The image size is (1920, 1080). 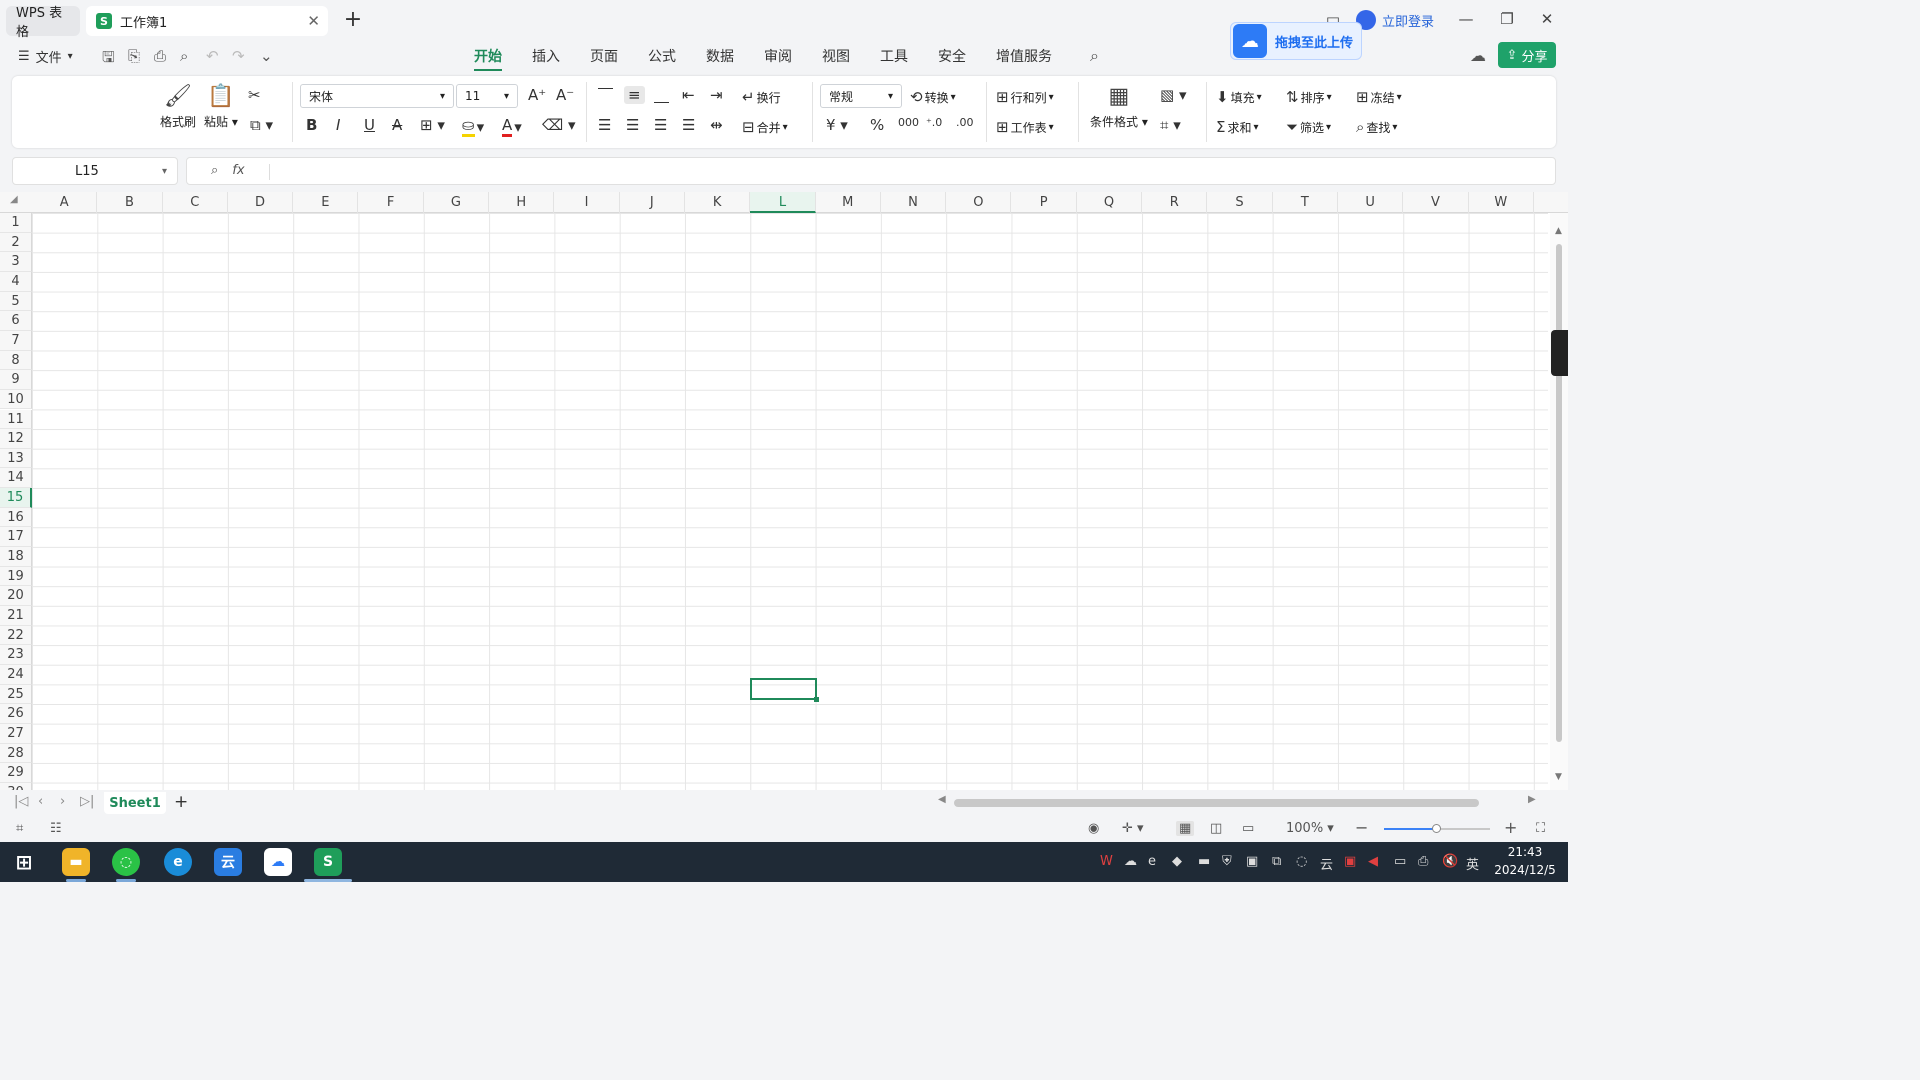 I want to click on row-header: 20, so click(x=16, y=596).